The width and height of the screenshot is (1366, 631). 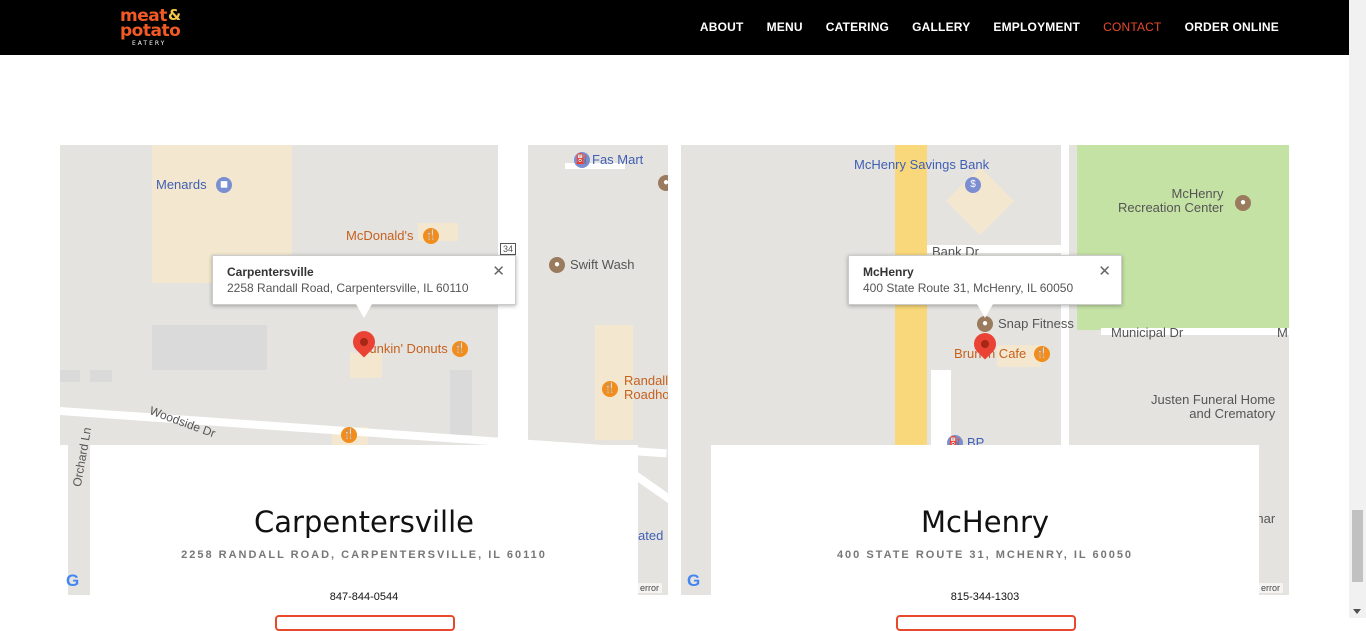 I want to click on poi-ated: ated, so click(x=651, y=535).